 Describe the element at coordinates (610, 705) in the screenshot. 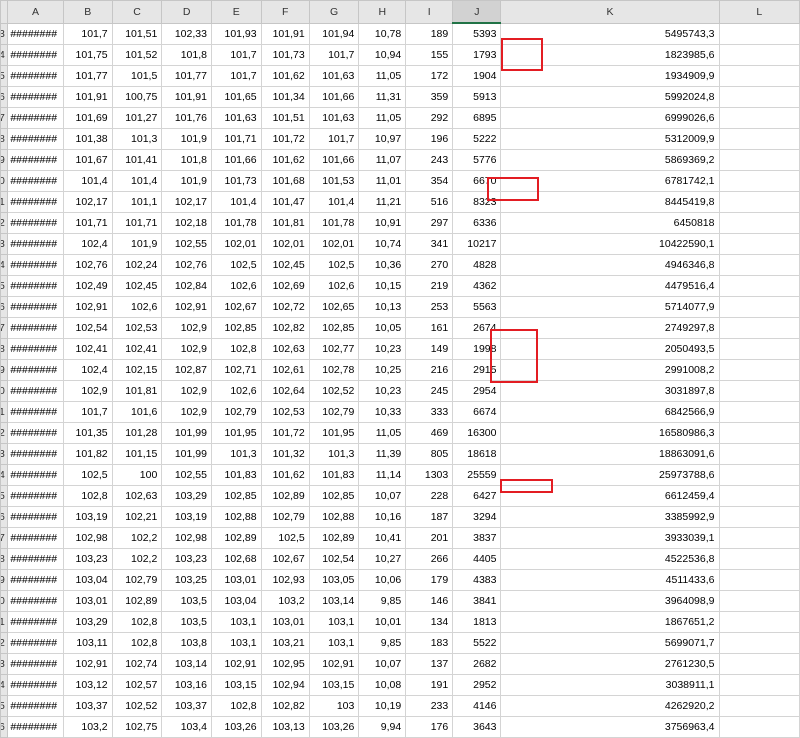

I see `cell-k: 4262920,2` at that location.